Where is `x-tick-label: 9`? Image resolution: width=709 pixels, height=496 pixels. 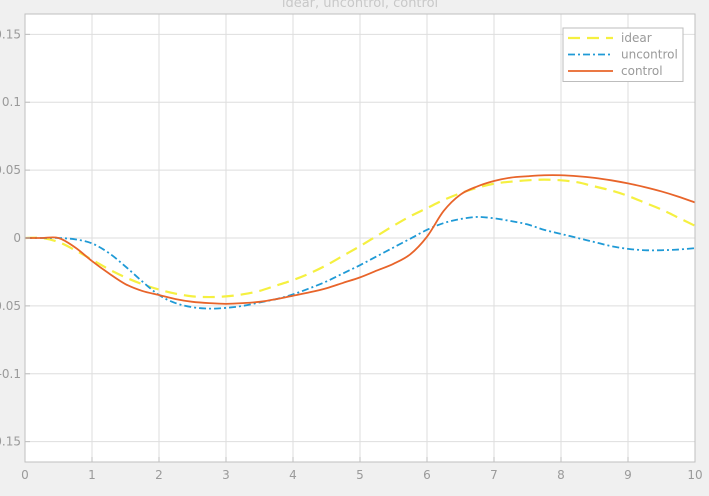 x-tick-label: 9 is located at coordinates (628, 475).